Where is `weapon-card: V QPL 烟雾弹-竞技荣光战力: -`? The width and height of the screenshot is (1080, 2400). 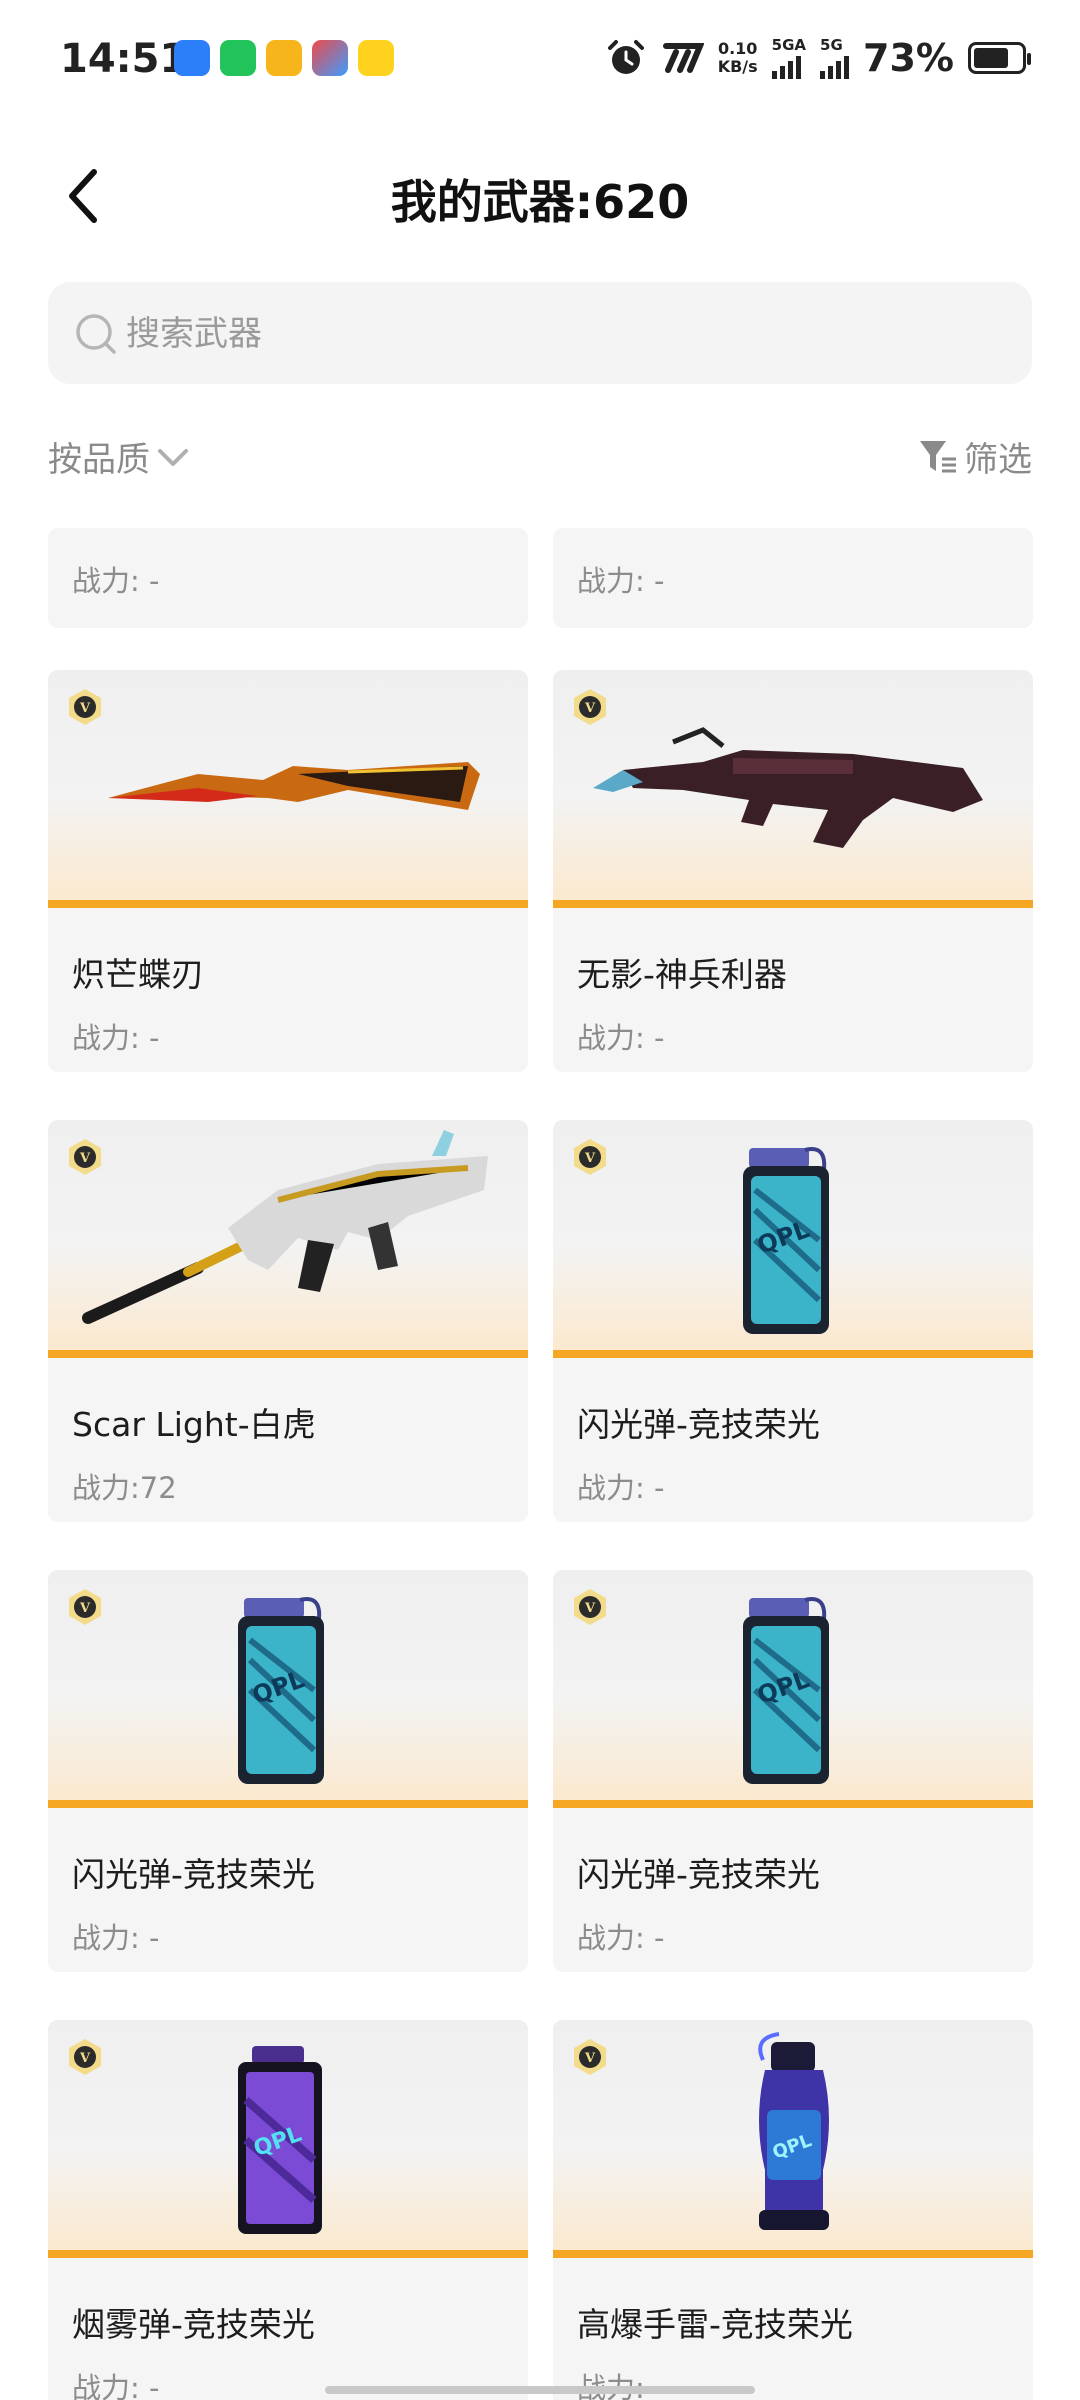 weapon-card: V QPL 烟雾弹-竞技荣光战力: - is located at coordinates (288, 2210).